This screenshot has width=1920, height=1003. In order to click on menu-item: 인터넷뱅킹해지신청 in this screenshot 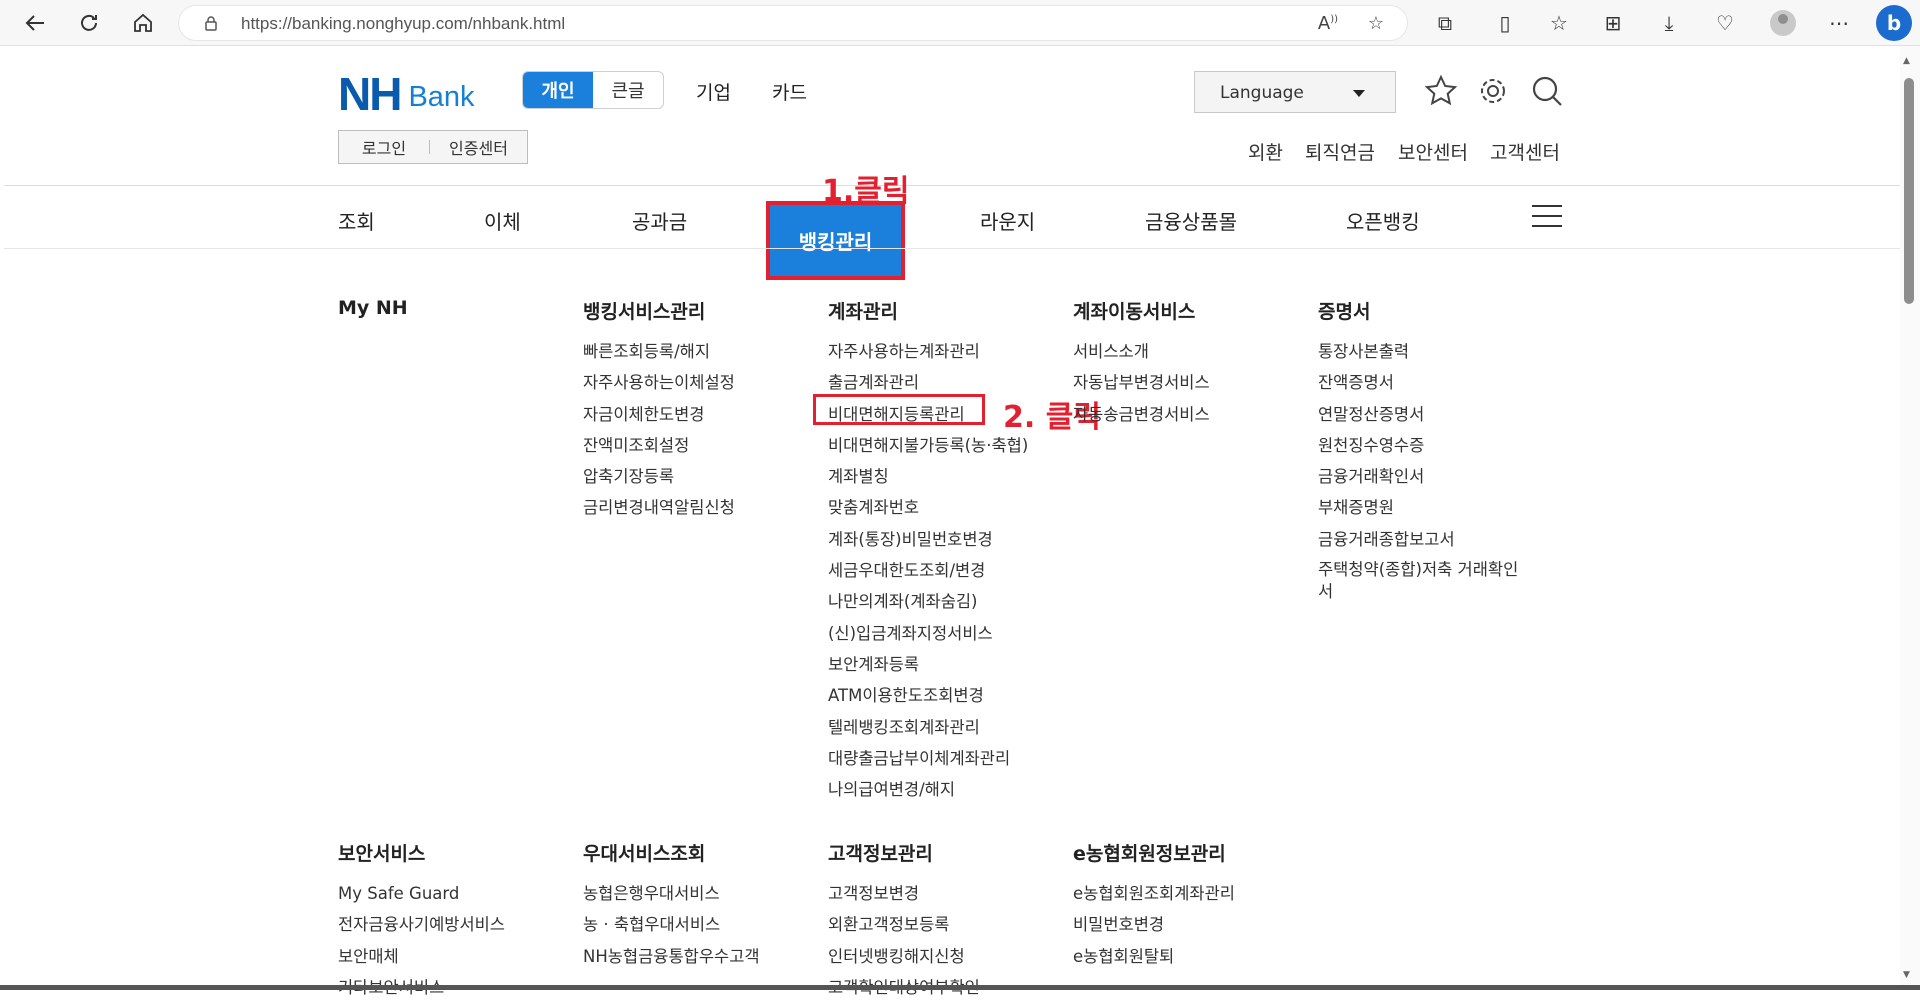, I will do `click(904, 956)`.